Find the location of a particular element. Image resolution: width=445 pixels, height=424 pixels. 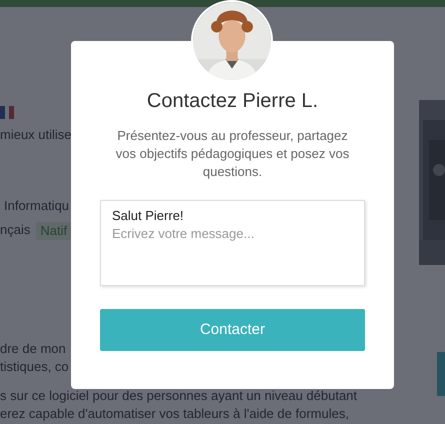

subject-text: Informatiqu is located at coordinates (36, 206).